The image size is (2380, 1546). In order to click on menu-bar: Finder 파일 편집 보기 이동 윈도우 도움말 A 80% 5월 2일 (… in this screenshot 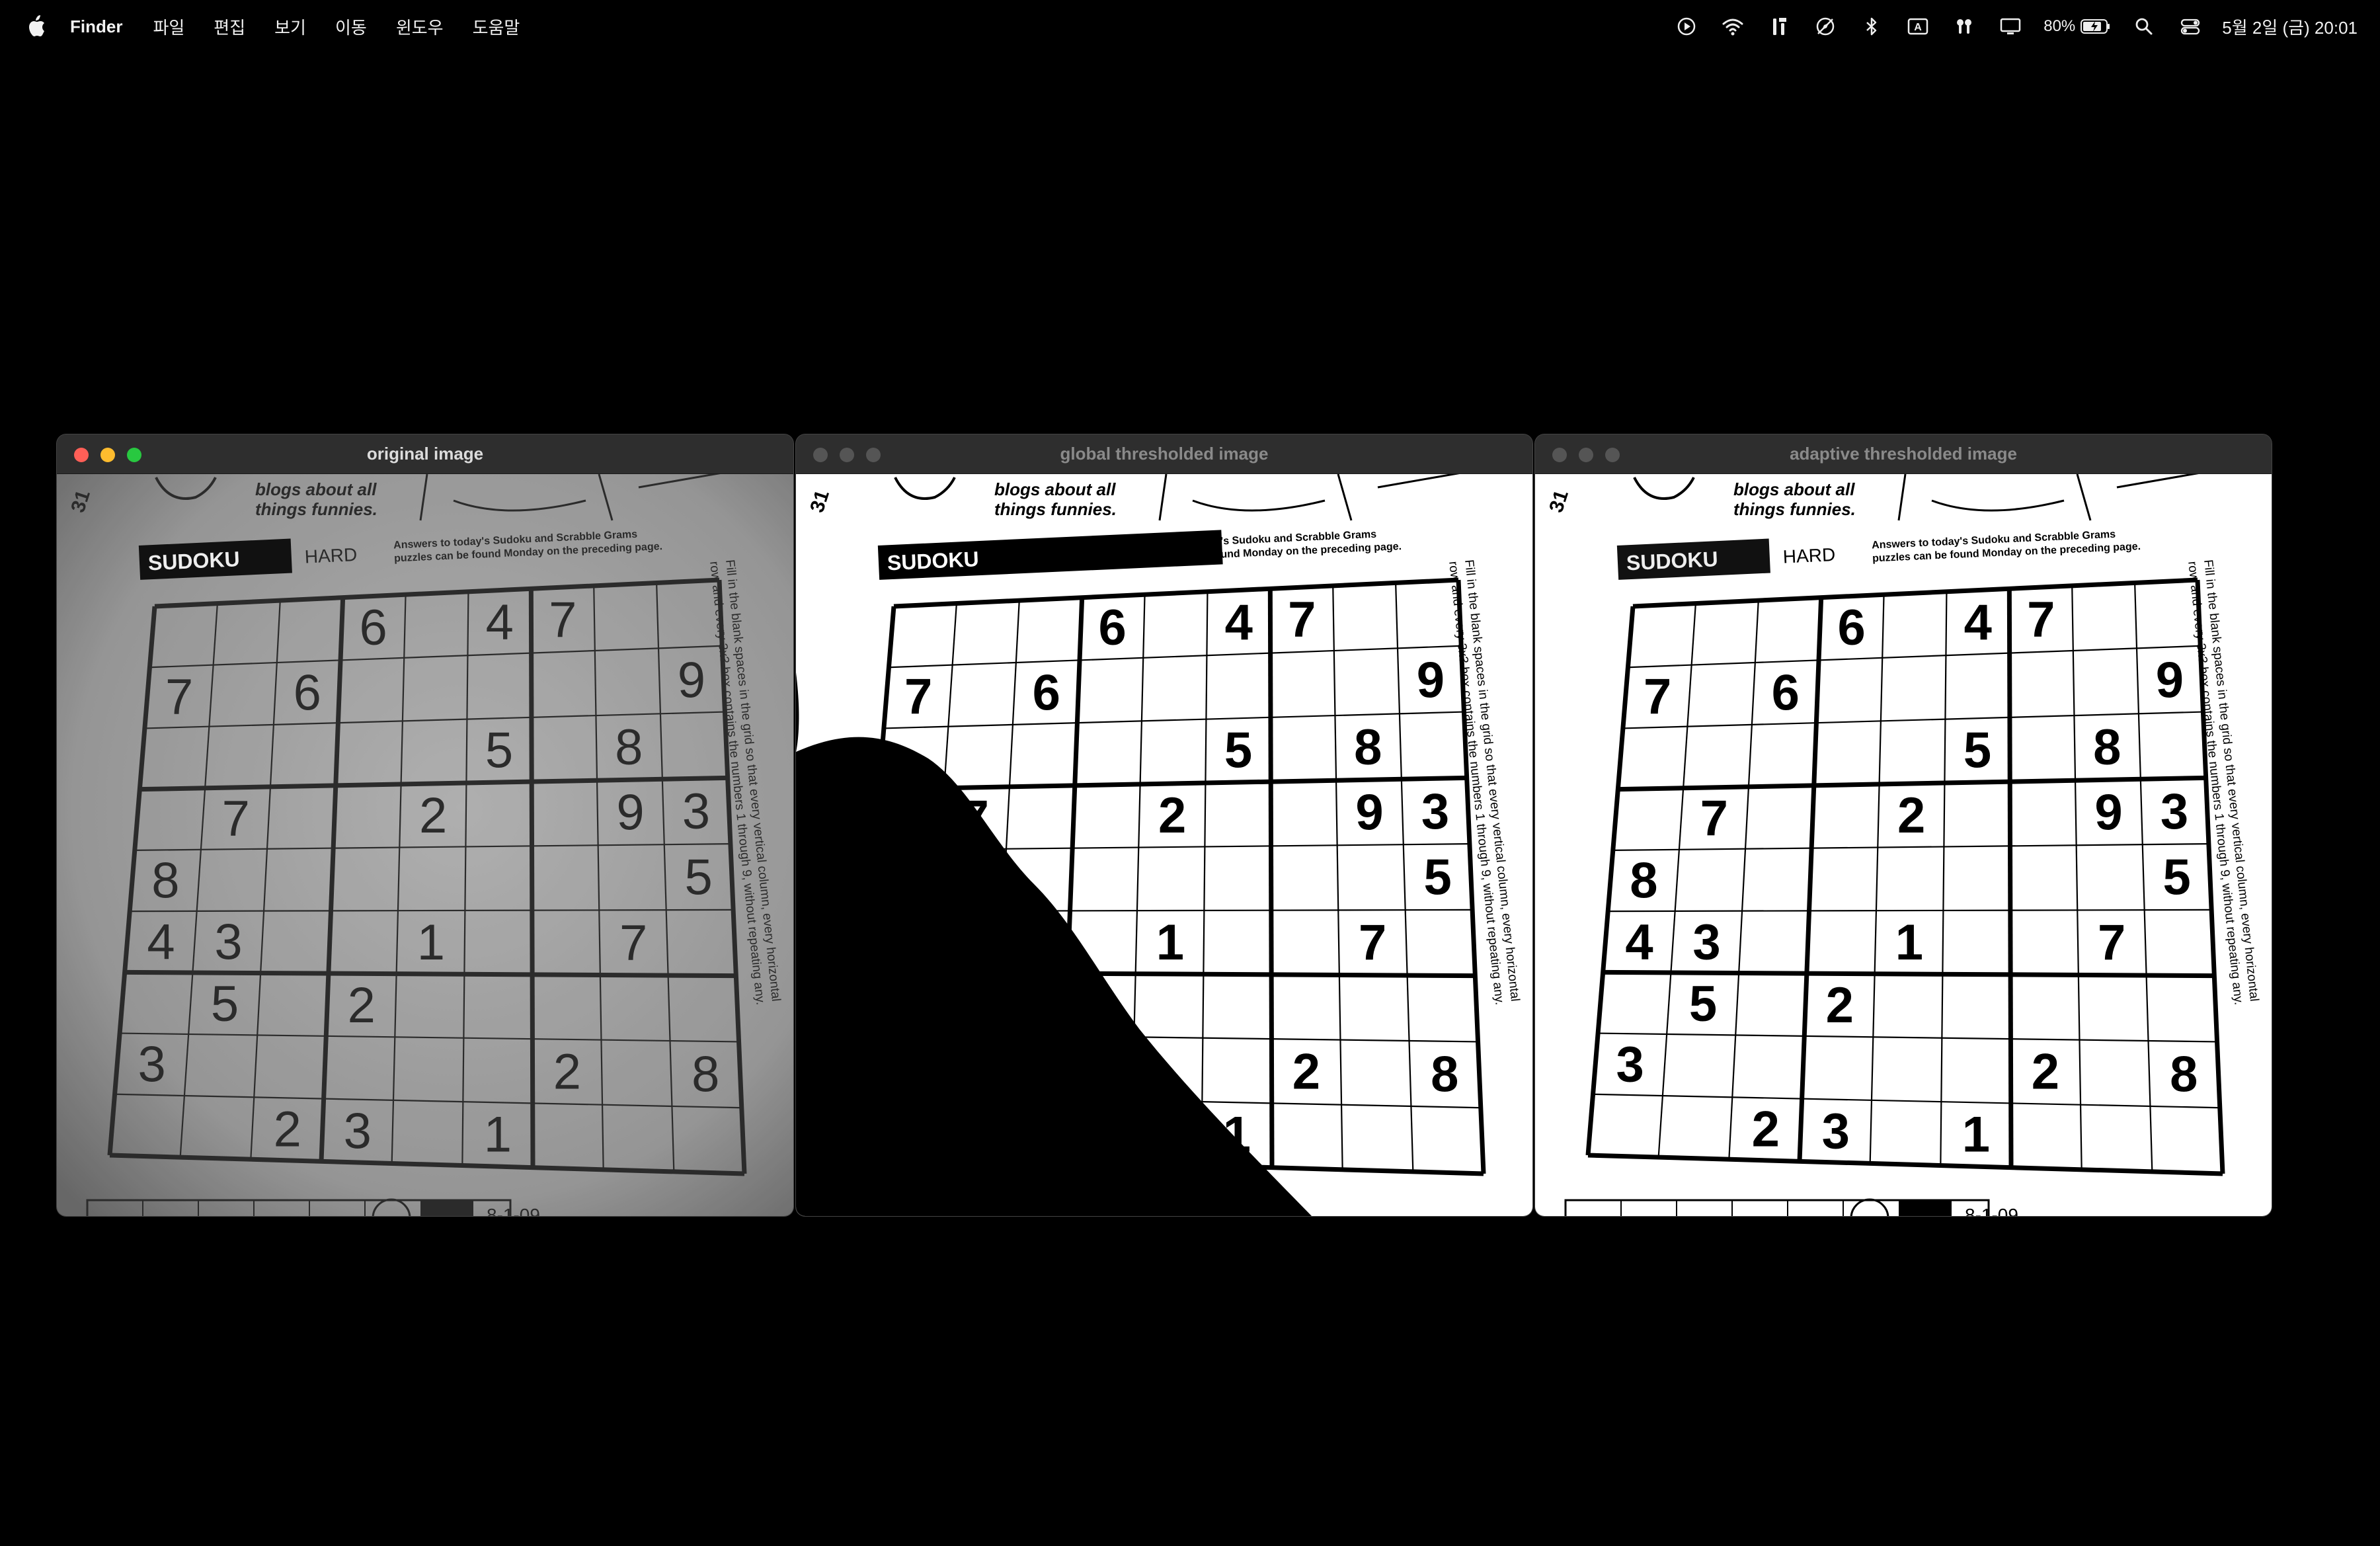, I will do `click(1190, 26)`.